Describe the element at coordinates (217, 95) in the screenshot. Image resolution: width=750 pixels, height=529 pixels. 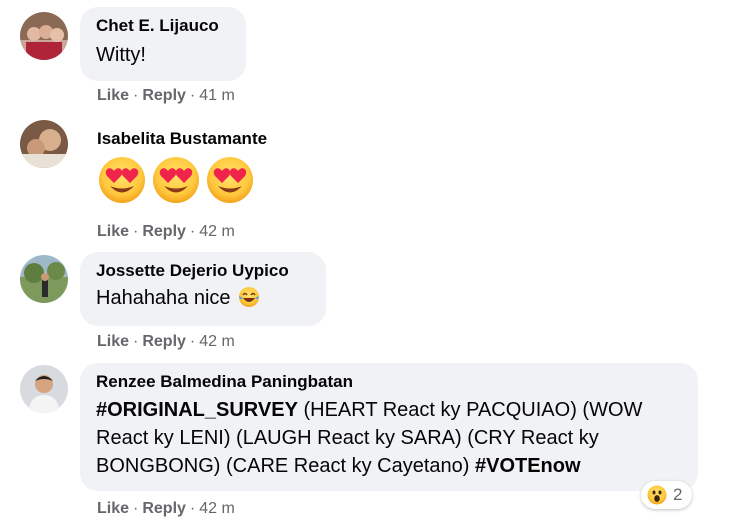
I see `timestamp: 41 m` at that location.